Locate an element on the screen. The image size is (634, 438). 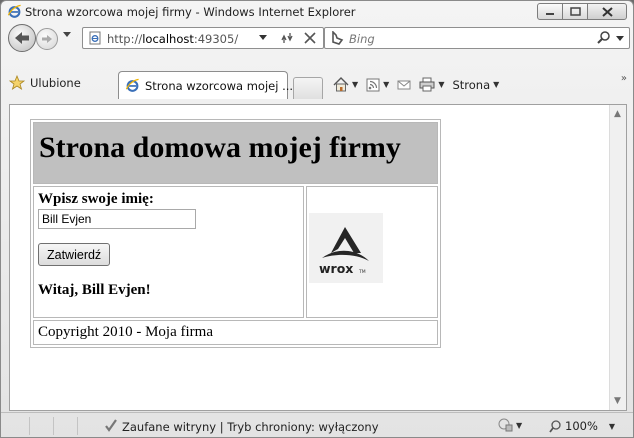
favorites-label: Ulubione is located at coordinates (55, 82).